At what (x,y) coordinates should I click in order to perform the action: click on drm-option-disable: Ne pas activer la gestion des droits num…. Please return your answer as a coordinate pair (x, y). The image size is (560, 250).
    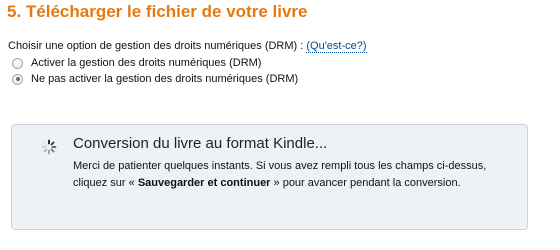
    Looking at the image, I should click on (155, 79).